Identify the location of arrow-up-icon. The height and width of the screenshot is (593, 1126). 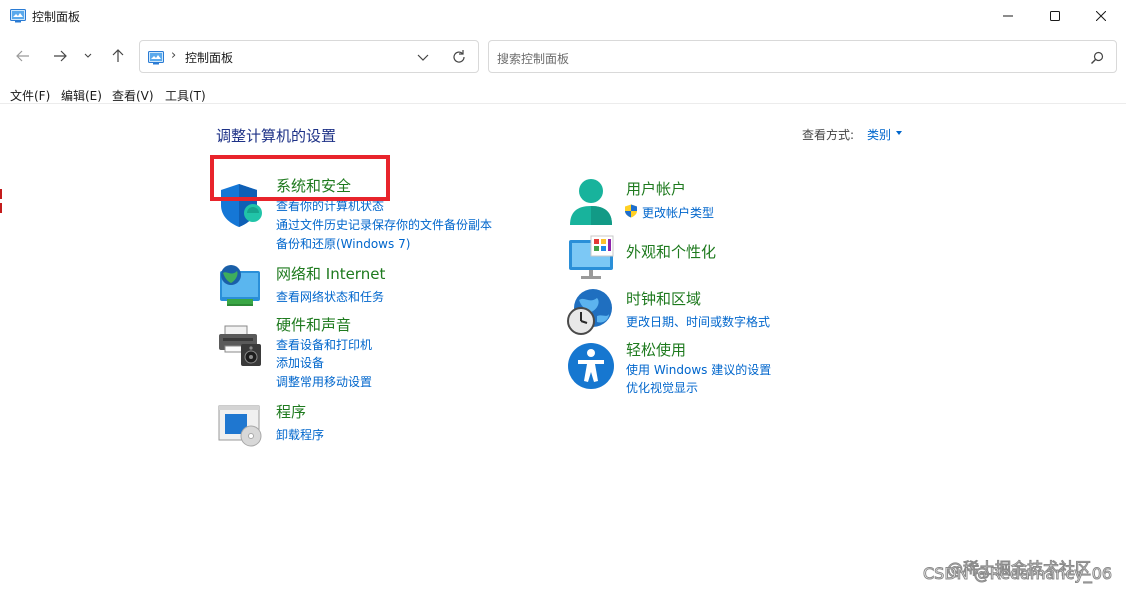
(118, 55).